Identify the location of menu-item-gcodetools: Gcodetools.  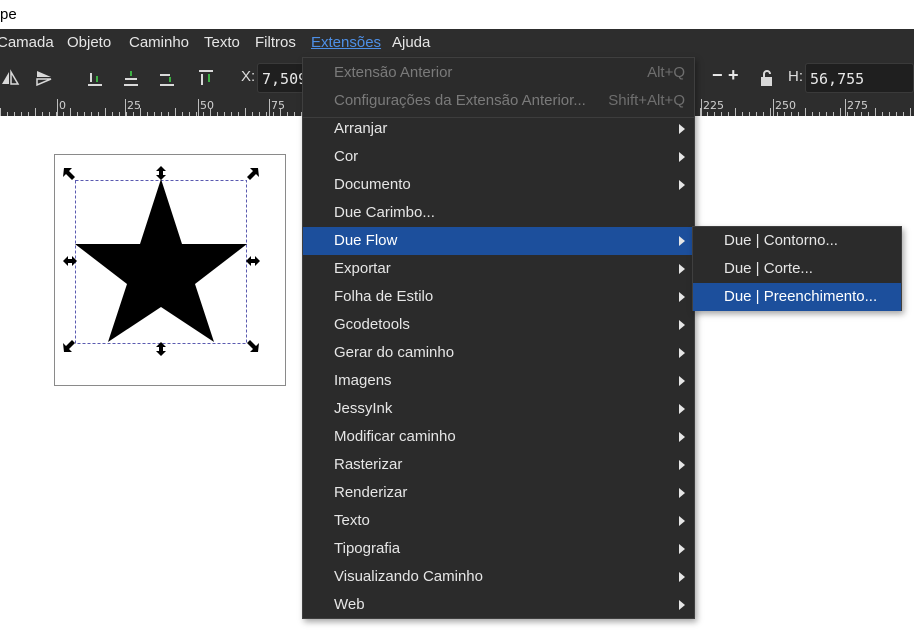
(498, 325).